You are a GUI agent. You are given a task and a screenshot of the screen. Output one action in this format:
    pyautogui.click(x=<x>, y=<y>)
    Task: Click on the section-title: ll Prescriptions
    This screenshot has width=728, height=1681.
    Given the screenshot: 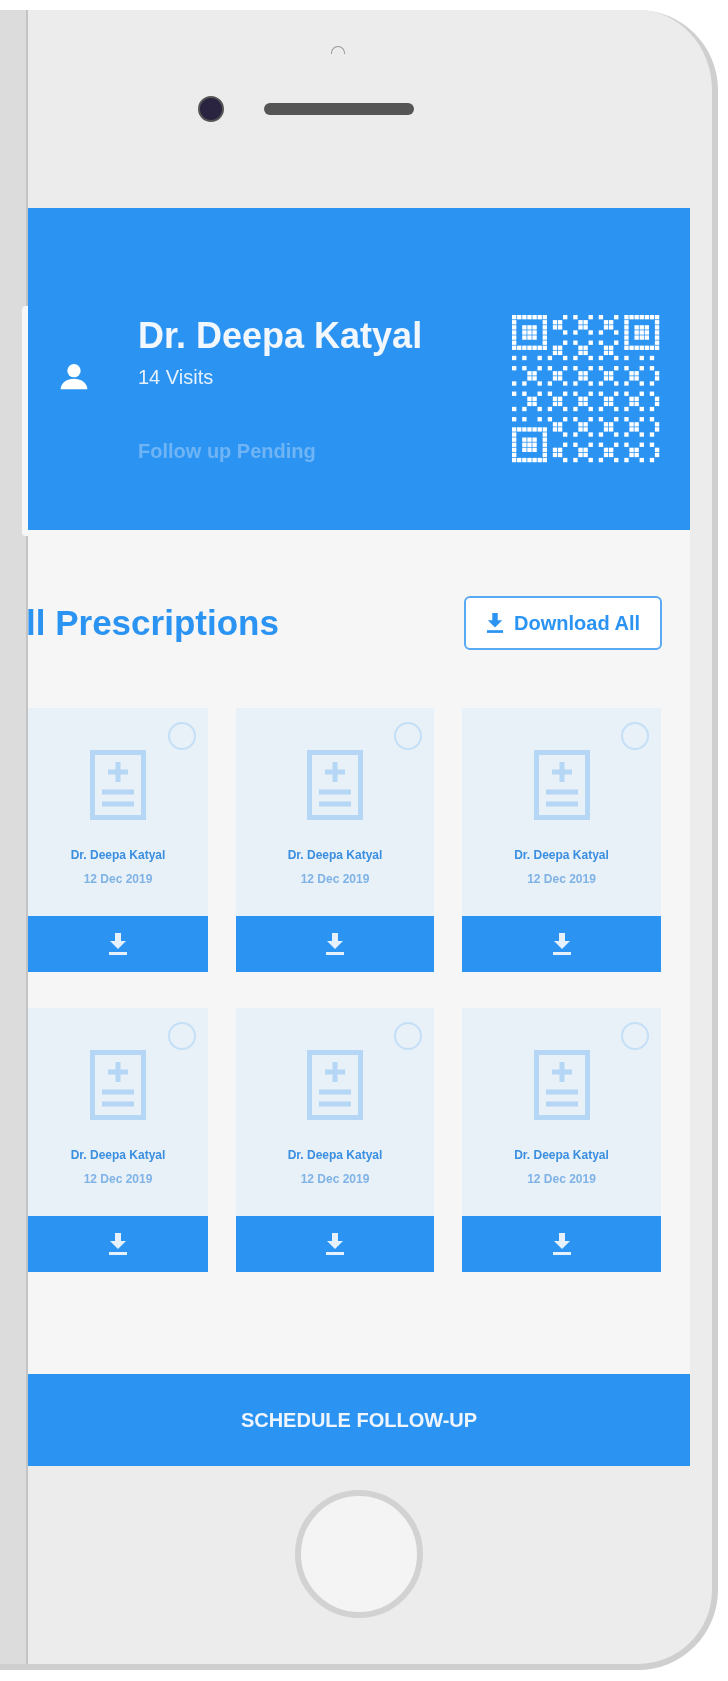 What is the action you would take?
    pyautogui.click(x=152, y=622)
    